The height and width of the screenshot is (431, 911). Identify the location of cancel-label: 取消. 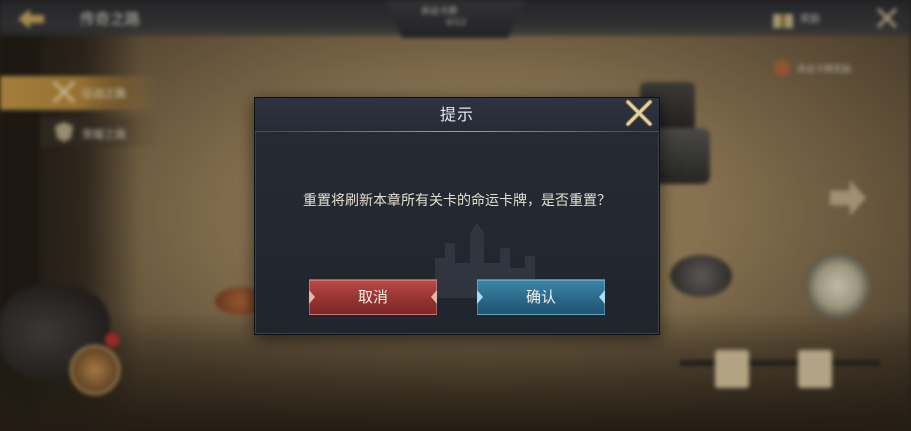
(372, 297).